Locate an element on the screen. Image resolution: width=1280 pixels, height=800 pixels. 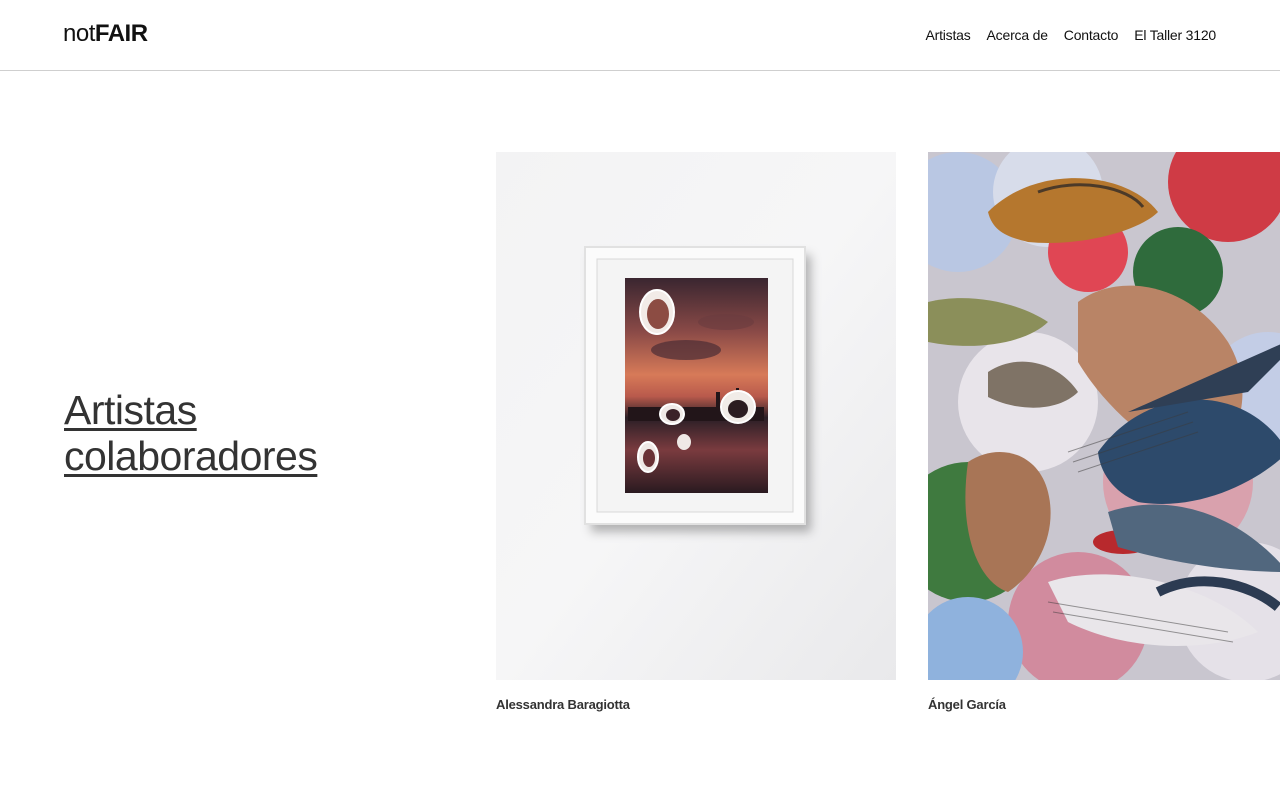
nav-item-acerca-de: Acerca de is located at coordinates (1017, 35).